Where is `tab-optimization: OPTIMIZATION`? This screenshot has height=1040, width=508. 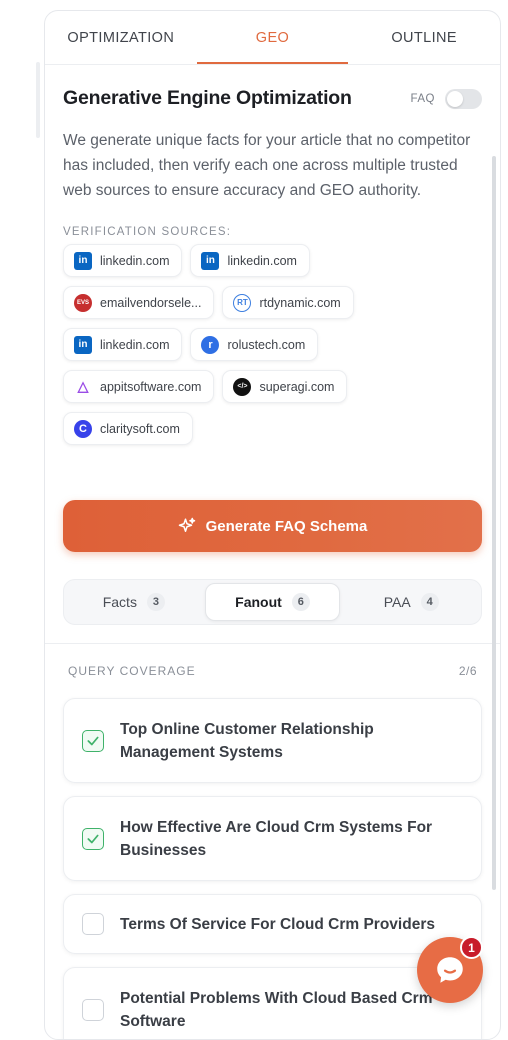
tab-optimization: OPTIMIZATION is located at coordinates (121, 37).